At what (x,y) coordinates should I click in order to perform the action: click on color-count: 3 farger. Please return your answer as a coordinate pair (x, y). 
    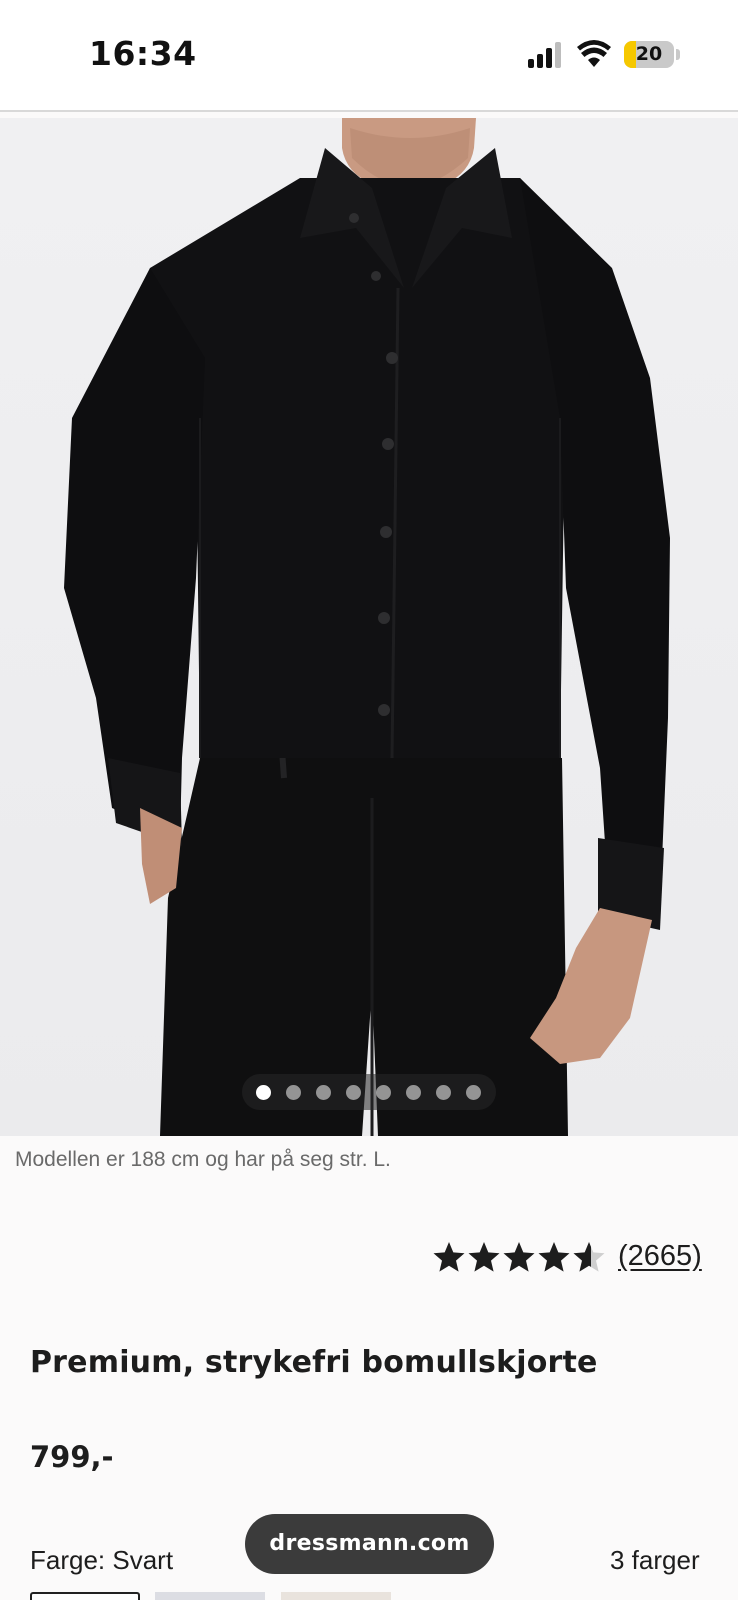
    Looking at the image, I should click on (655, 1560).